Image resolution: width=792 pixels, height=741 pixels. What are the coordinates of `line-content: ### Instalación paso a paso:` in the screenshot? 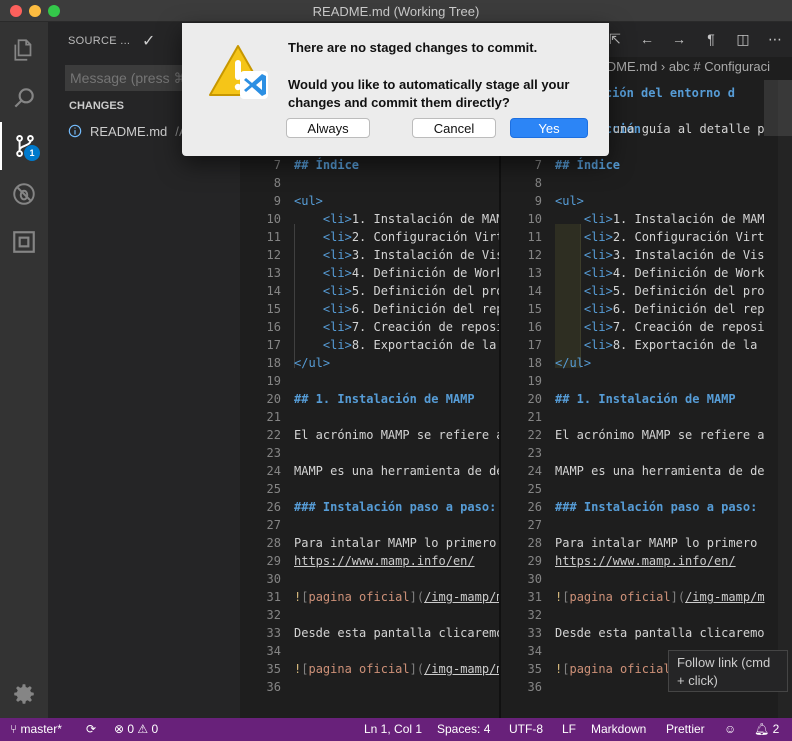 It's located at (395, 507).